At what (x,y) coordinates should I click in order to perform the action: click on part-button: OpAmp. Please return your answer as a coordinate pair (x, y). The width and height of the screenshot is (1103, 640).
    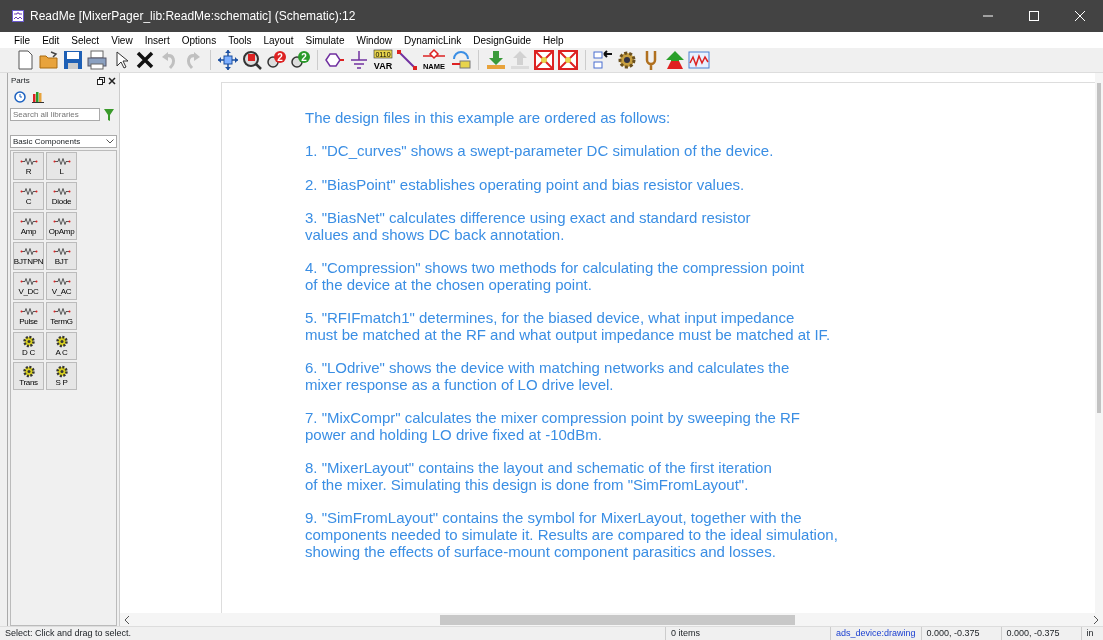
    Looking at the image, I should click on (61, 226).